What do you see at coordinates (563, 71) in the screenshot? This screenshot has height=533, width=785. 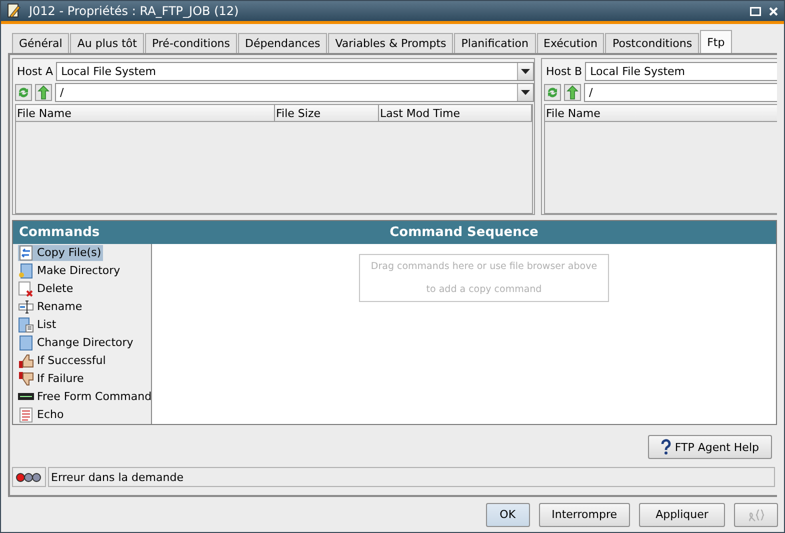 I see `host-label: Host B` at bounding box center [563, 71].